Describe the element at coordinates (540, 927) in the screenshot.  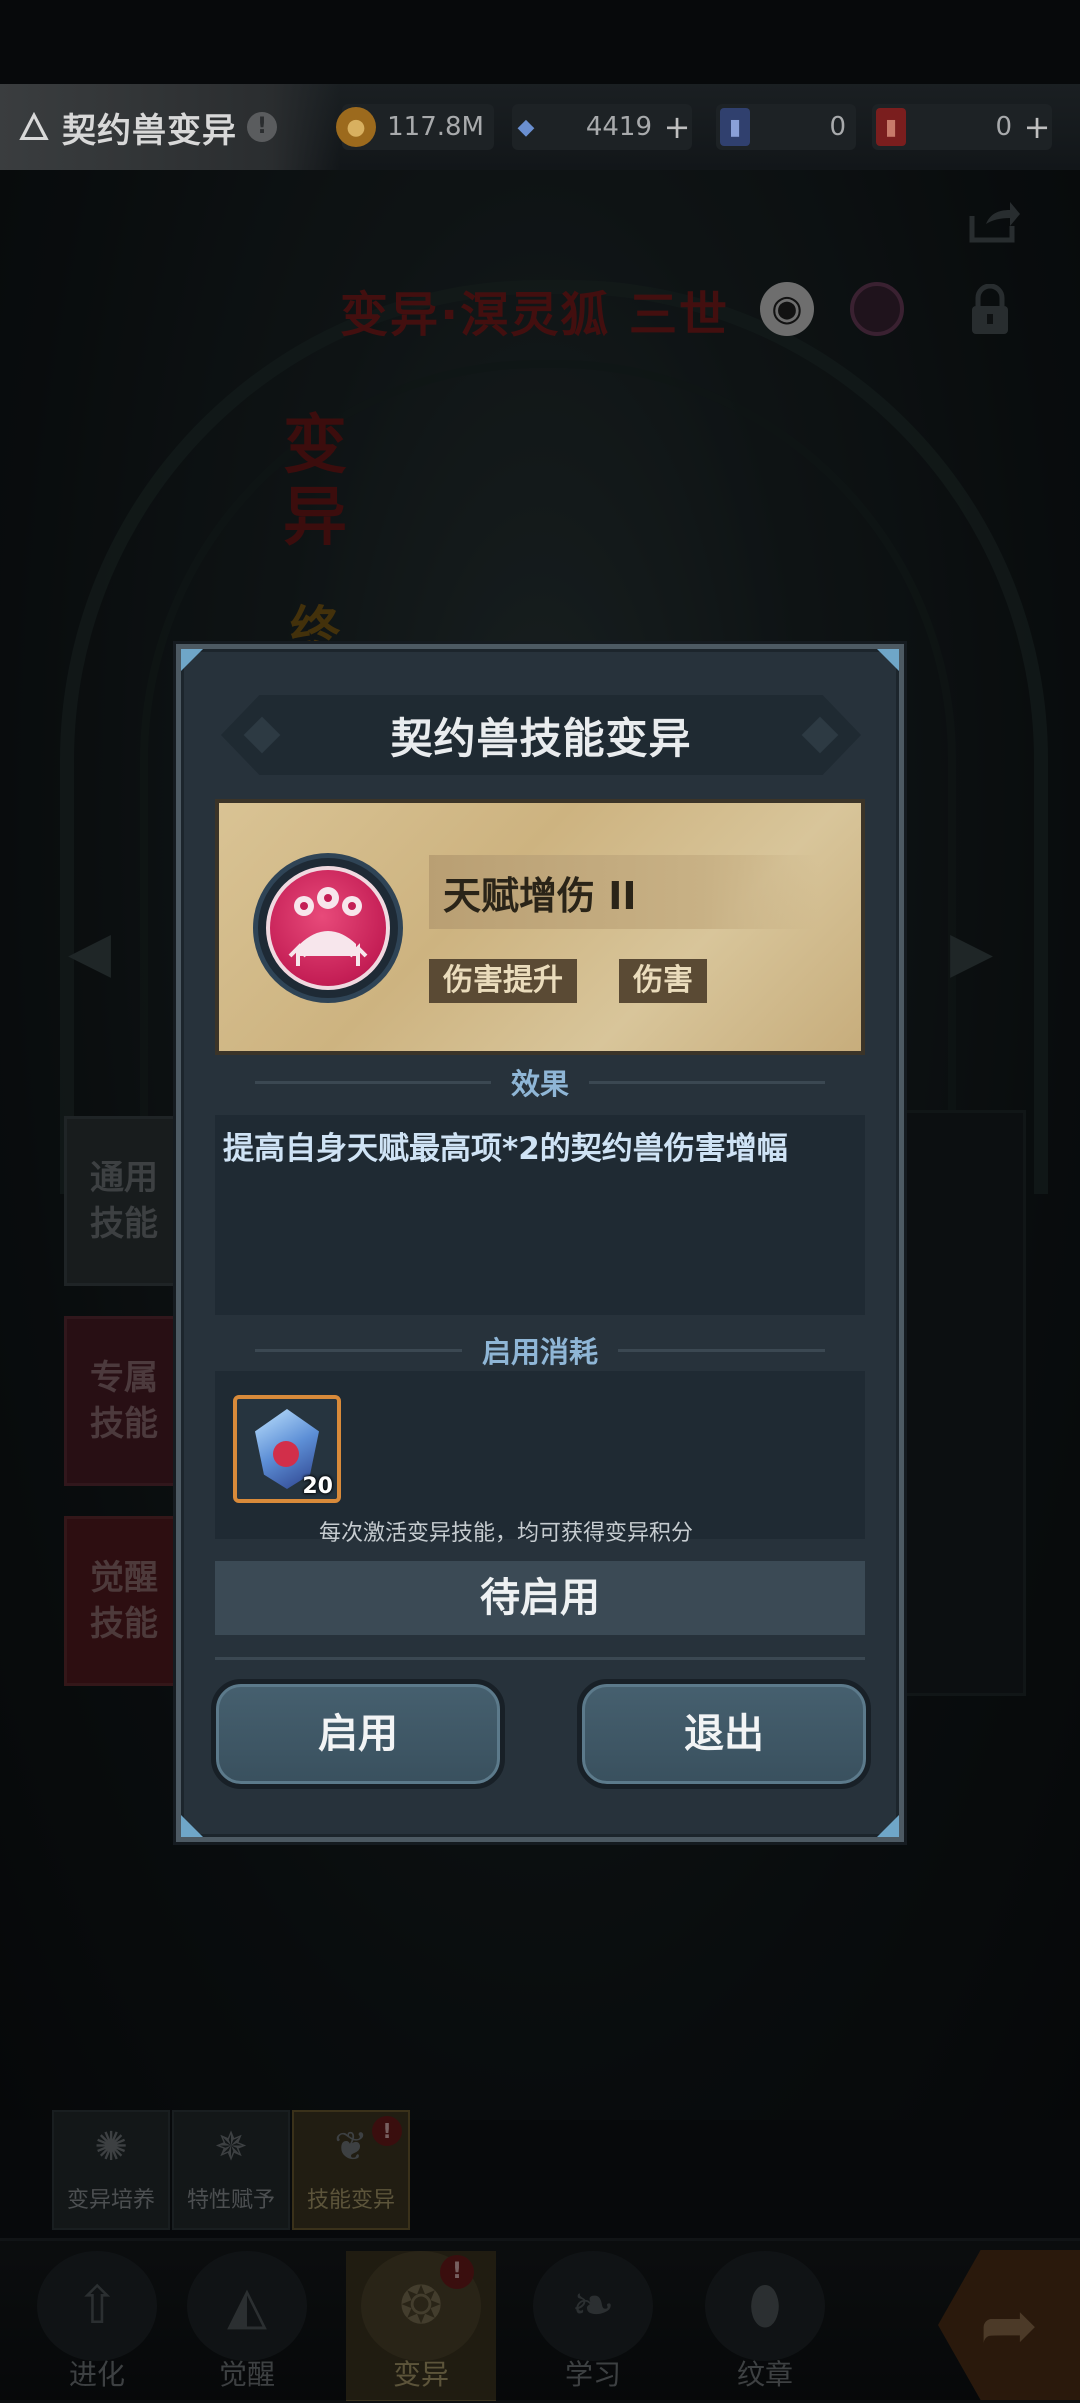
I see `skill-card: 天赋增伤 II 伤害提升 伤害` at that location.